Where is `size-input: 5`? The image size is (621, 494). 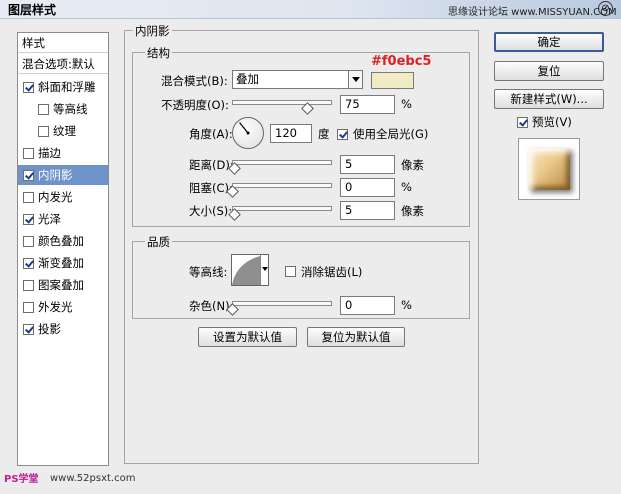 size-input: 5 is located at coordinates (367, 210).